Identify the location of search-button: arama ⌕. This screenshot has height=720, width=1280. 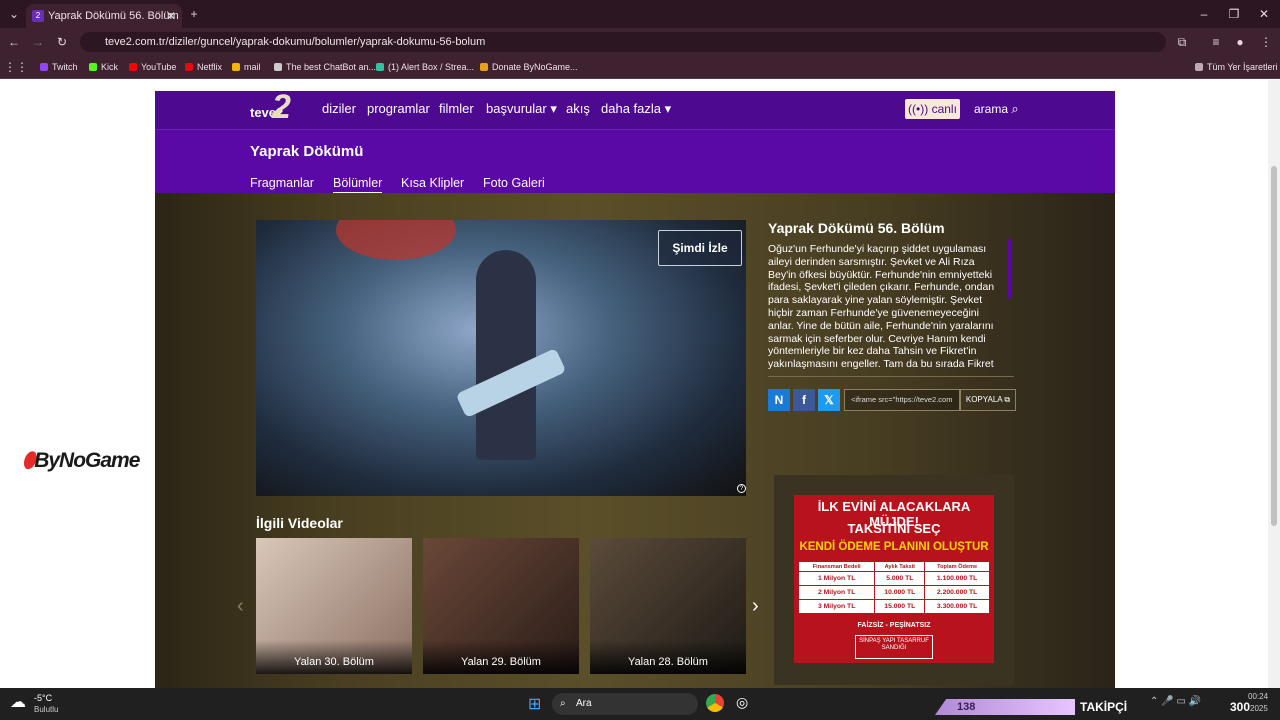
(996, 109).